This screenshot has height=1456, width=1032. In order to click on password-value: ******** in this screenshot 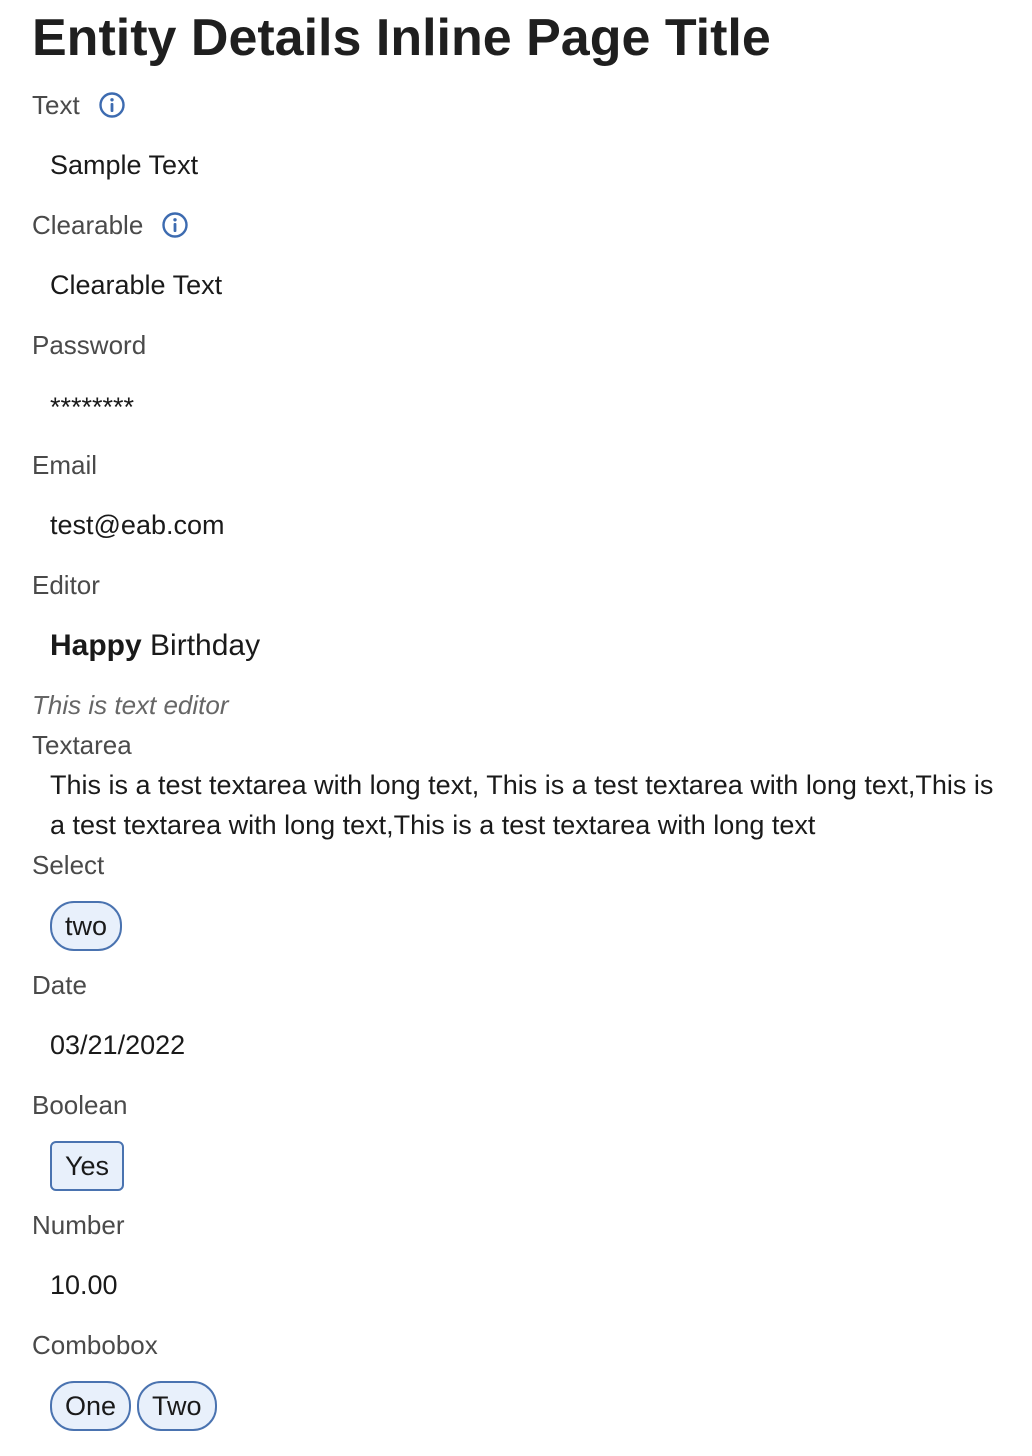, I will do `click(92, 407)`.